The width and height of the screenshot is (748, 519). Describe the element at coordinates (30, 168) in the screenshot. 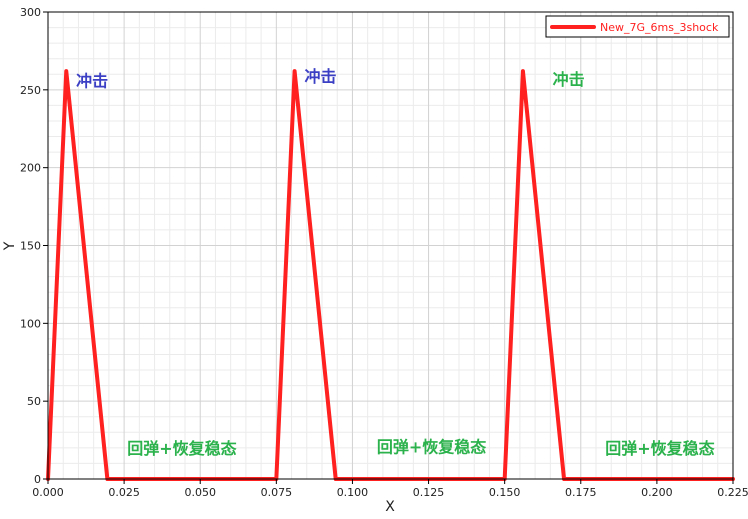

I see `y-tick-label: 200` at that location.